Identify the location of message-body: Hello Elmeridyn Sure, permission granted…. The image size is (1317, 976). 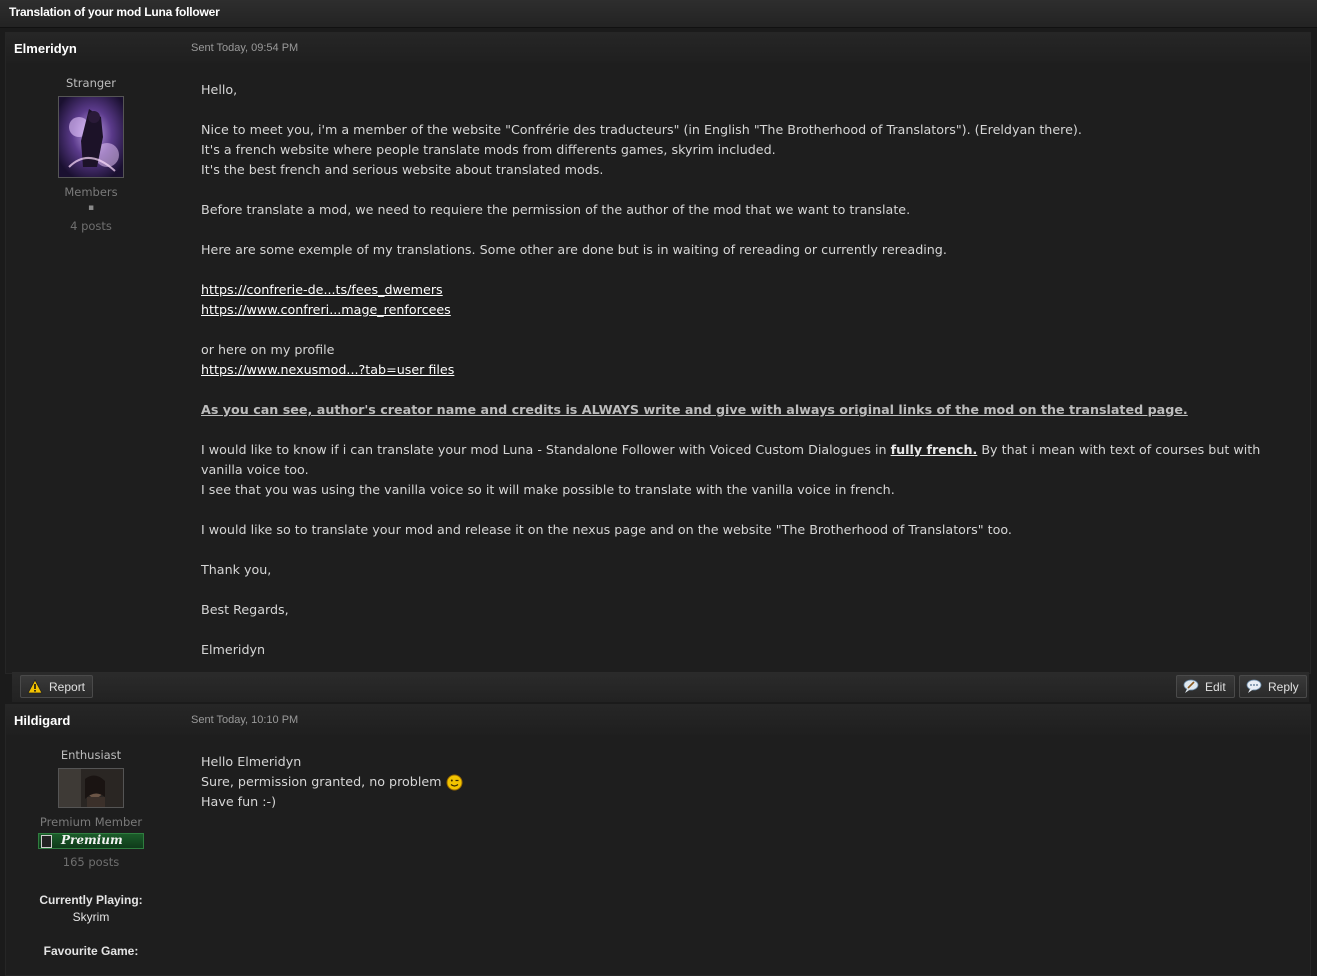
(751, 782).